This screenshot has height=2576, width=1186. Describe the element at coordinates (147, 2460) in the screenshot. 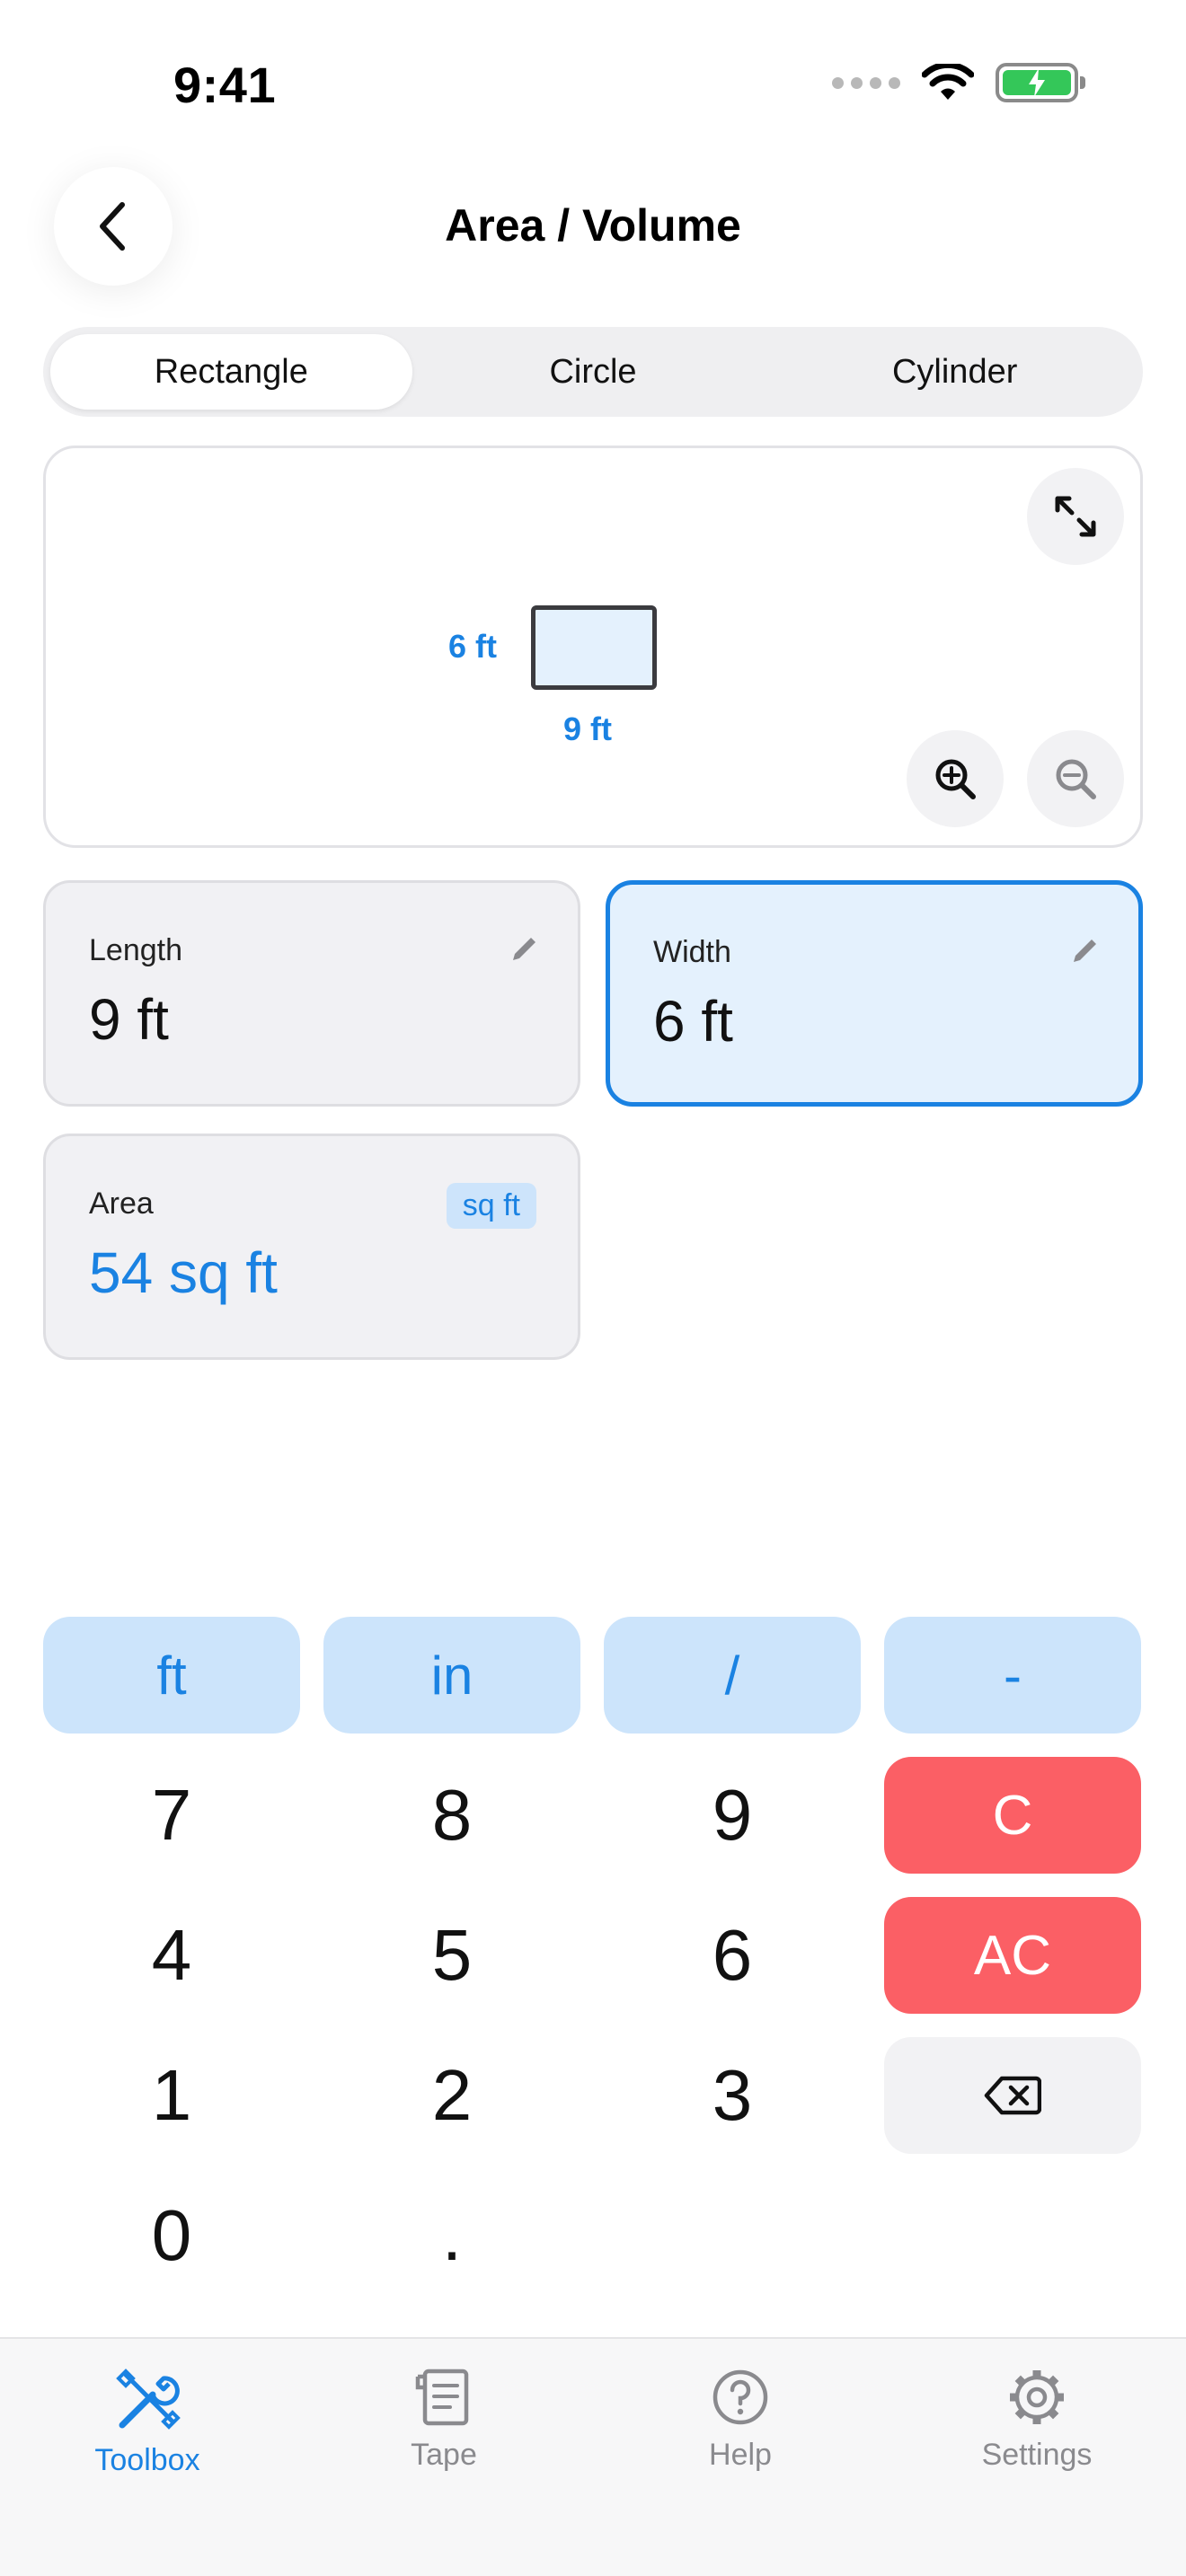

I see `tabbar-label-toolbox: Toolbox` at that location.